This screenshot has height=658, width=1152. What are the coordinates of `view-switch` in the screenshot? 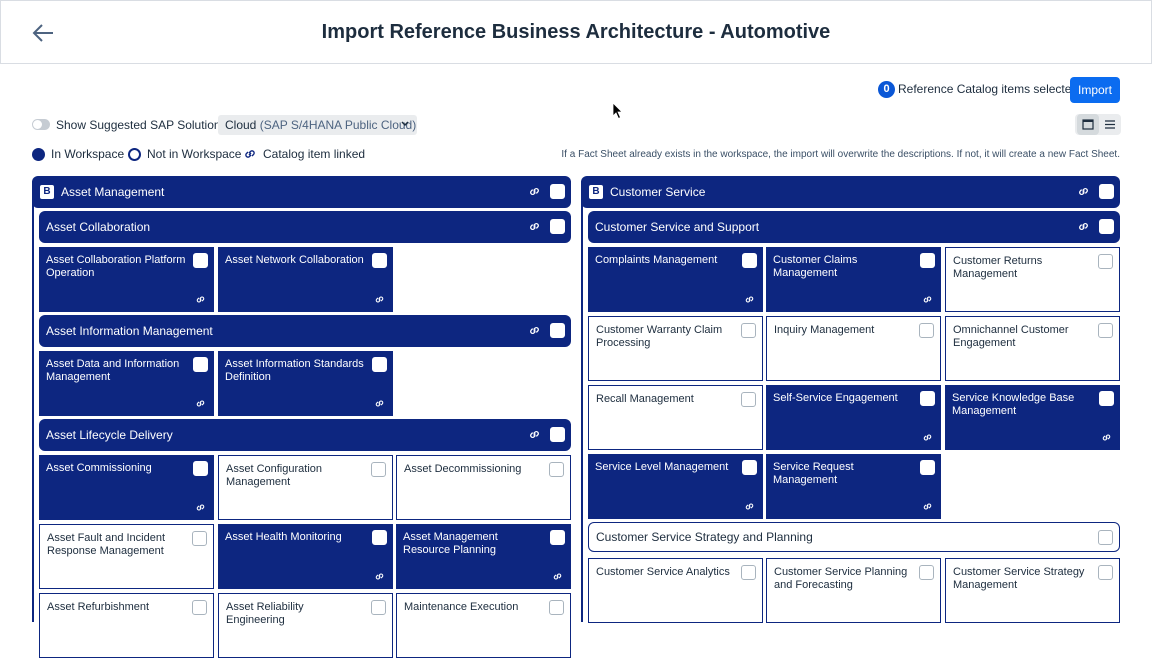 It's located at (1098, 124).